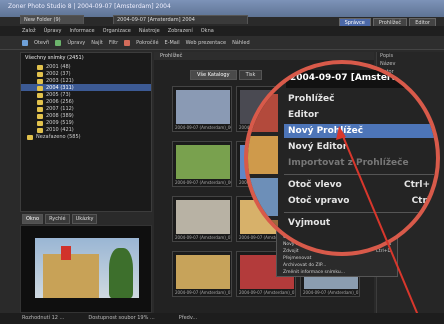  Describe the element at coordinates (264, 56) in the screenshot. I see `browser-header: Prohlížeč` at that location.